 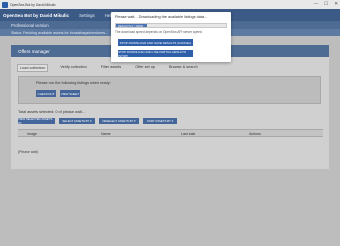 What do you see at coordinates (36, 121) in the screenshot?
I see `view-selected-button: VIEW SELECTED ASSETS (0)` at bounding box center [36, 121].